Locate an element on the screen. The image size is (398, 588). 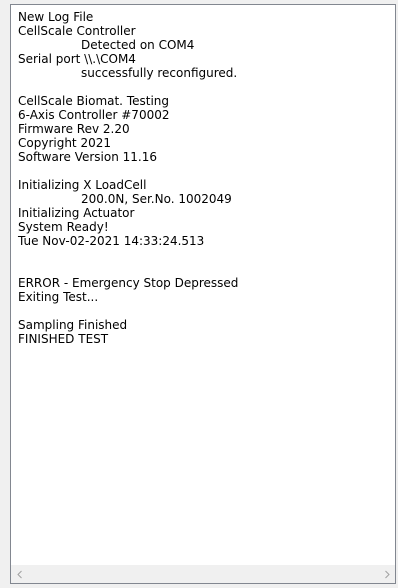
scroll-right-button is located at coordinates (386, 574).